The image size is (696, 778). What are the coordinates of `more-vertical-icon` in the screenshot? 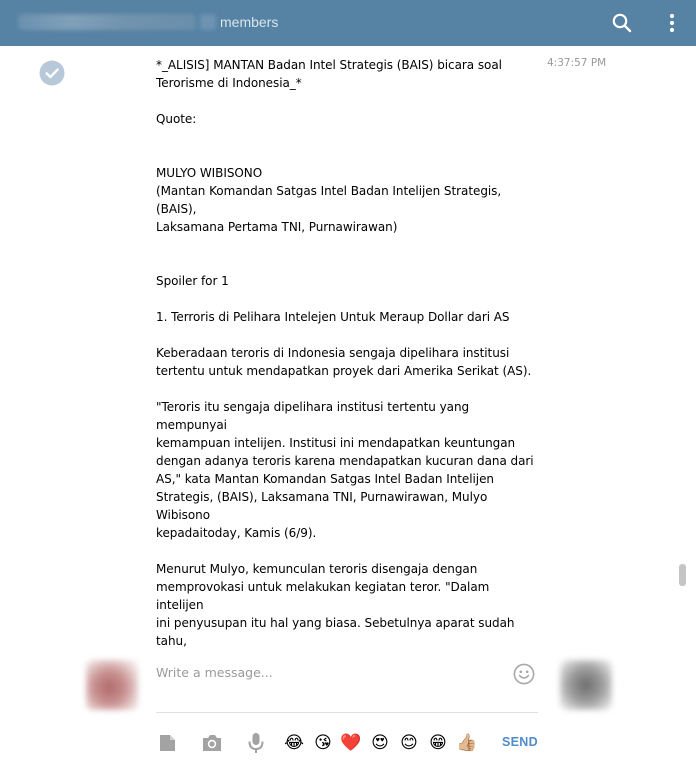 It's located at (672, 23).